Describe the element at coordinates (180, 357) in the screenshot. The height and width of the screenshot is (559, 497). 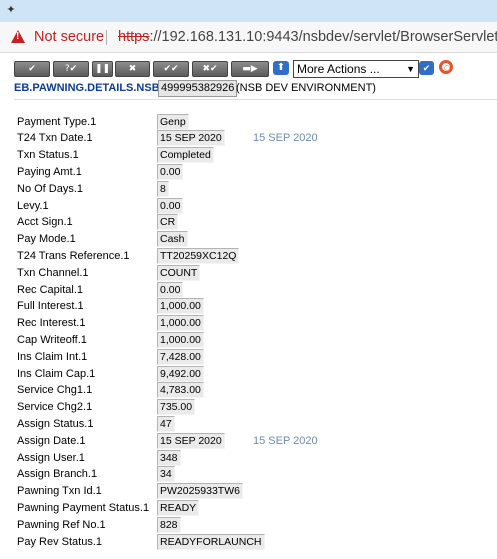
I see `field-value: 7,428.00` at that location.